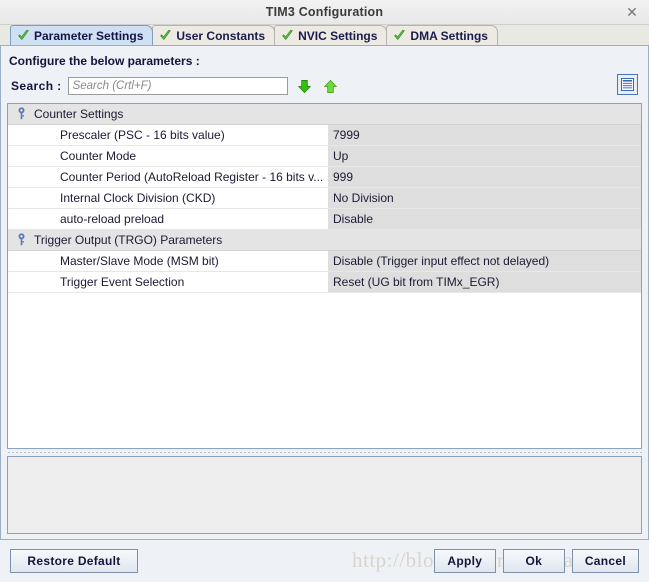 Image resolution: width=649 pixels, height=582 pixels. I want to click on search-input, so click(177, 86).